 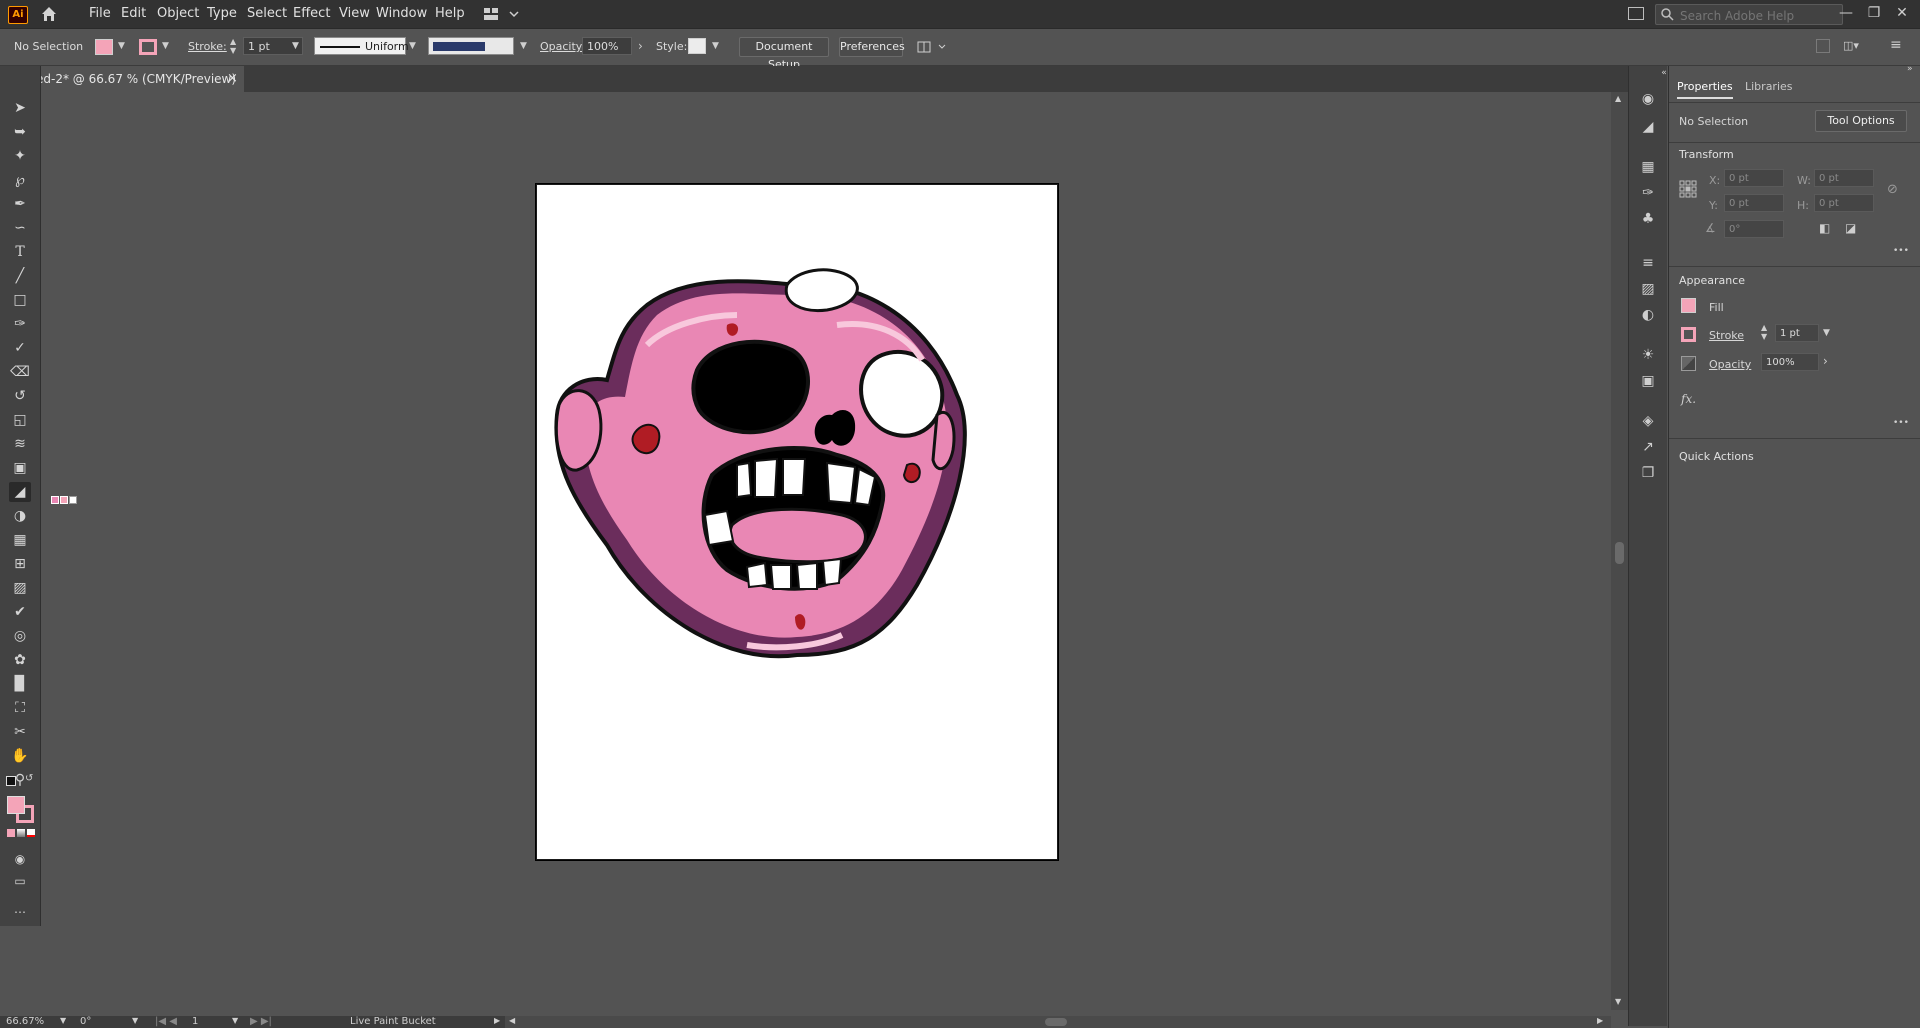 I want to click on gradient-mode-icon, so click(x=21, y=833).